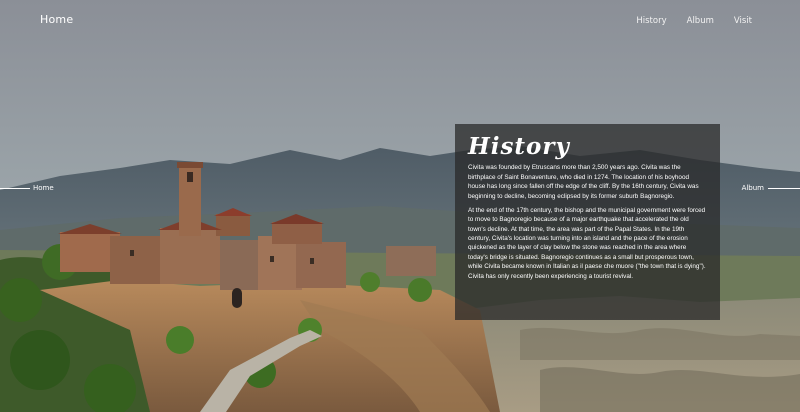 Image resolution: width=800 pixels, height=412 pixels. Describe the element at coordinates (56, 19) in the screenshot. I see `nav-home-link: Home` at that location.